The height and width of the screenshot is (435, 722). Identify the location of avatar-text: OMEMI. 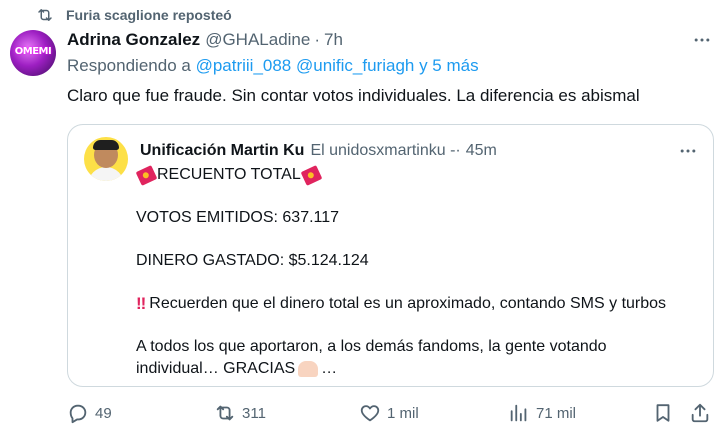
(33, 51).